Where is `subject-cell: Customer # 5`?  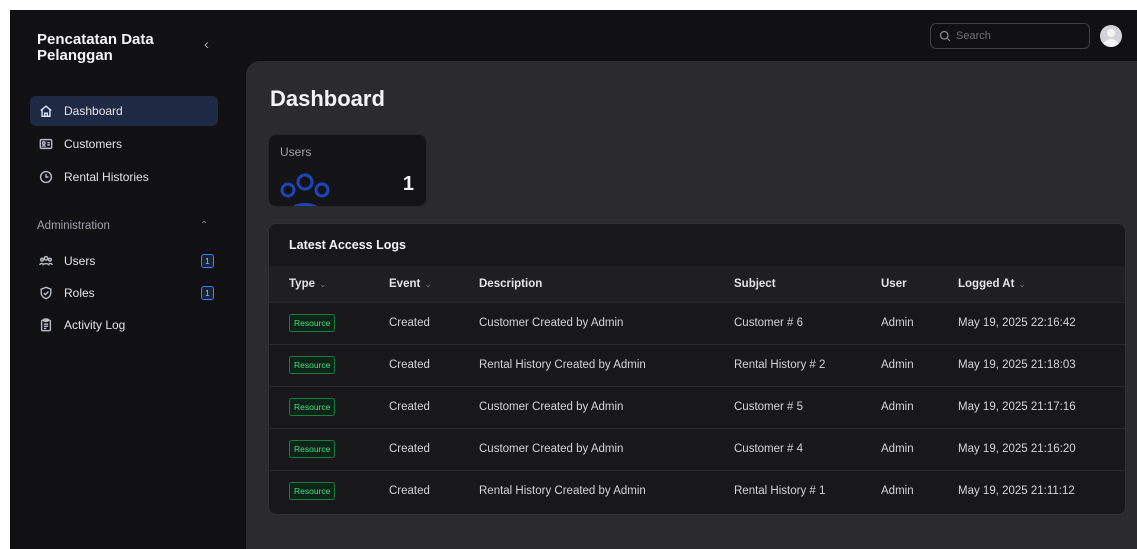
subject-cell: Customer # 5 is located at coordinates (769, 407).